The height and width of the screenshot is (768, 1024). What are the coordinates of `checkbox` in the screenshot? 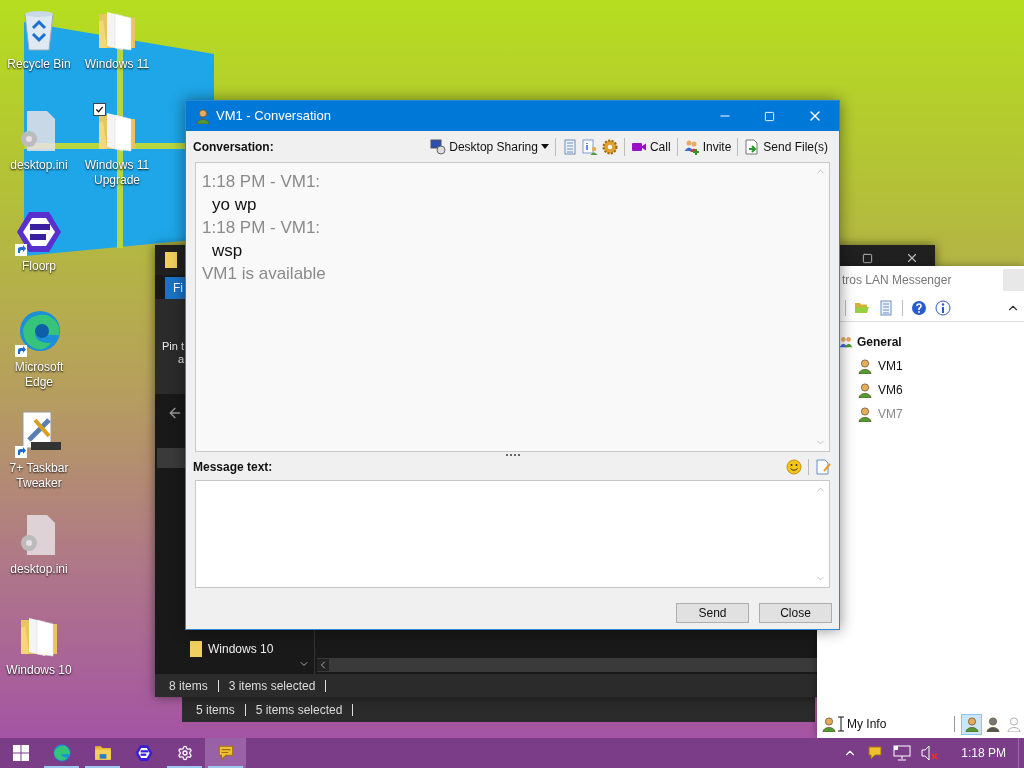 It's located at (99, 109).